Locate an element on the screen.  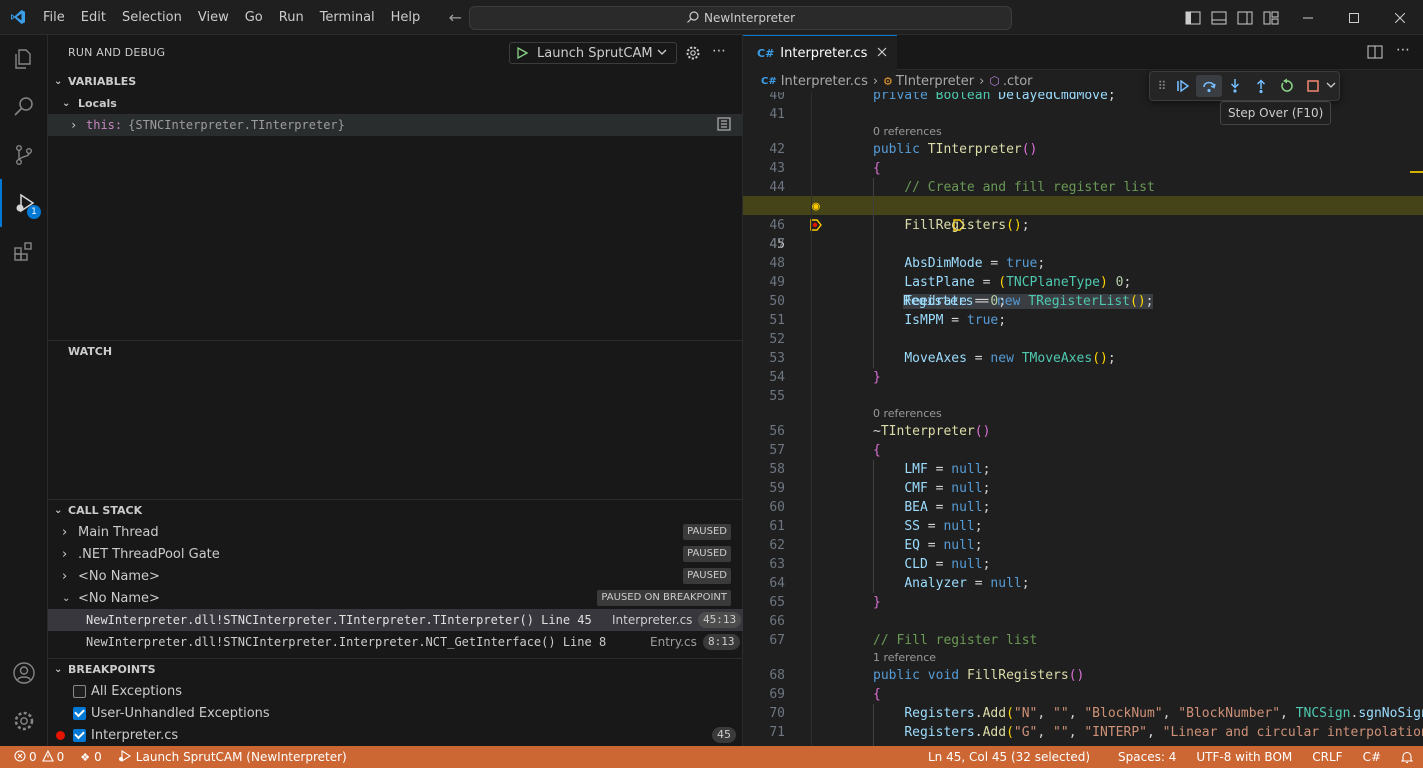
code-line: 67// Fill register list is located at coordinates (903, 640).